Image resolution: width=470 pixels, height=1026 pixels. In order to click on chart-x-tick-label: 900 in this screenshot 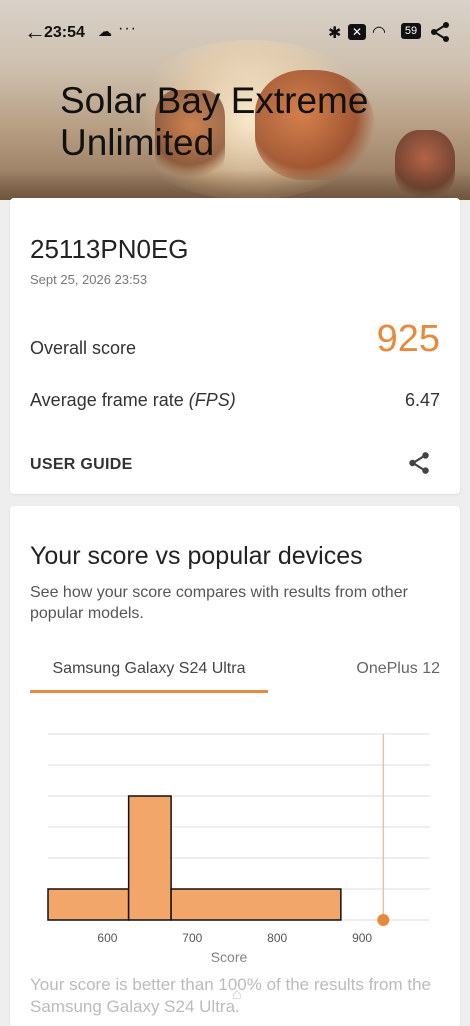, I will do `click(362, 938)`.